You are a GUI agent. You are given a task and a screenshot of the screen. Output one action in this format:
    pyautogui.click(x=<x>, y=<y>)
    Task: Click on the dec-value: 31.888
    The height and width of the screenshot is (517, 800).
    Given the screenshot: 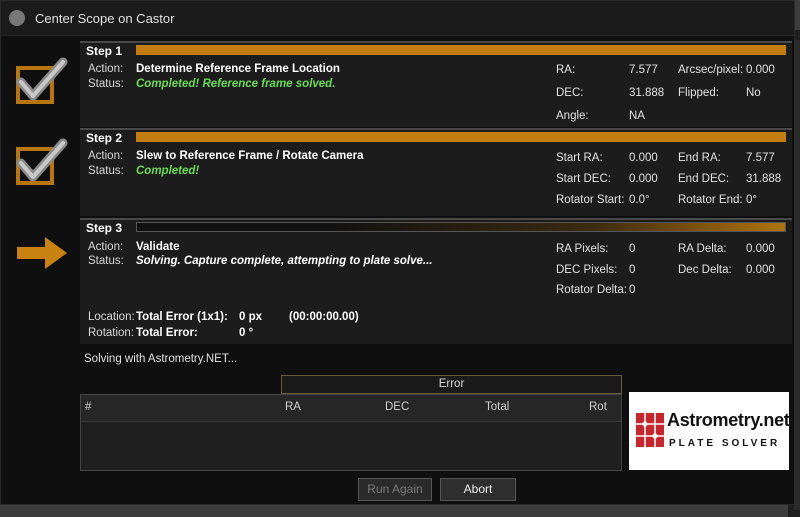 What is the action you would take?
    pyautogui.click(x=647, y=93)
    